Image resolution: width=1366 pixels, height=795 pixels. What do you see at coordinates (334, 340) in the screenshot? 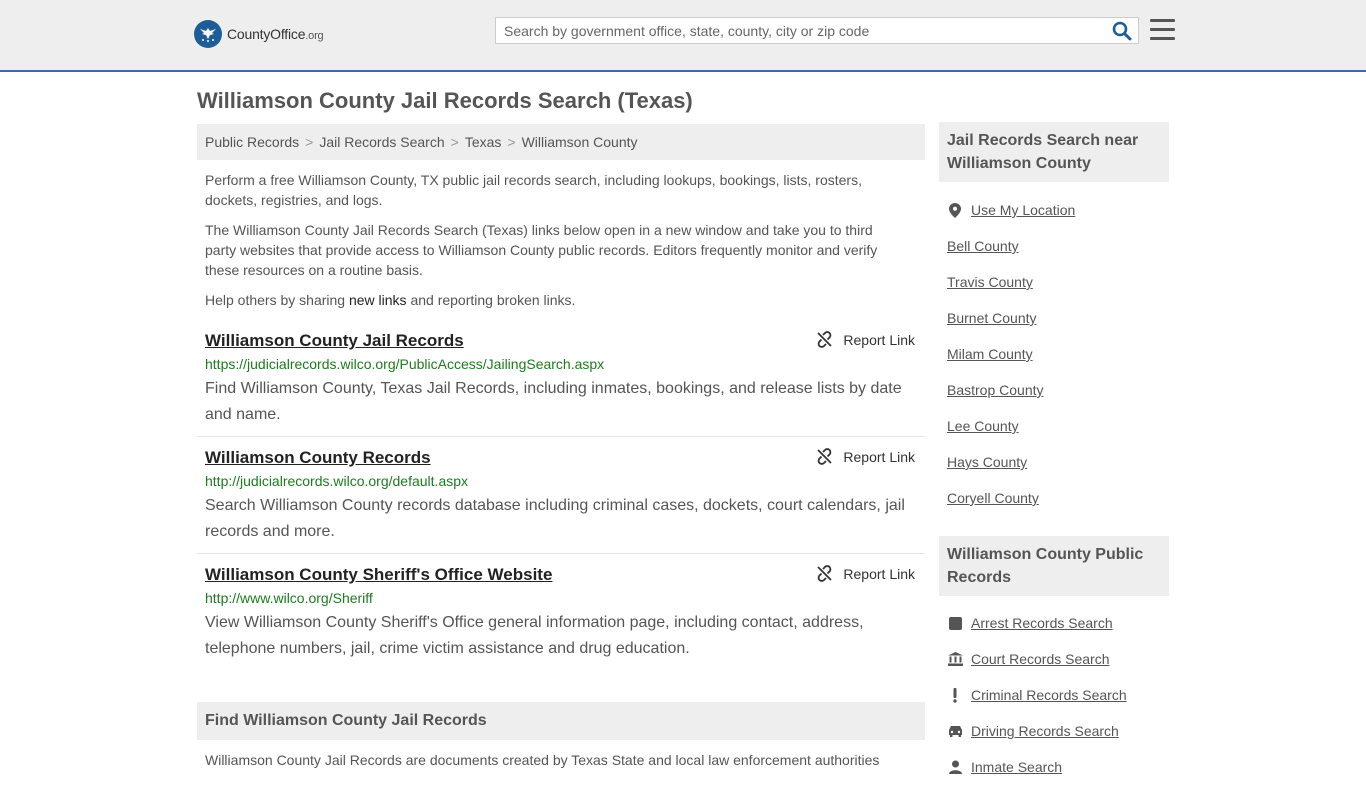
I see `result-title-link: Williamson County Jail Records` at bounding box center [334, 340].